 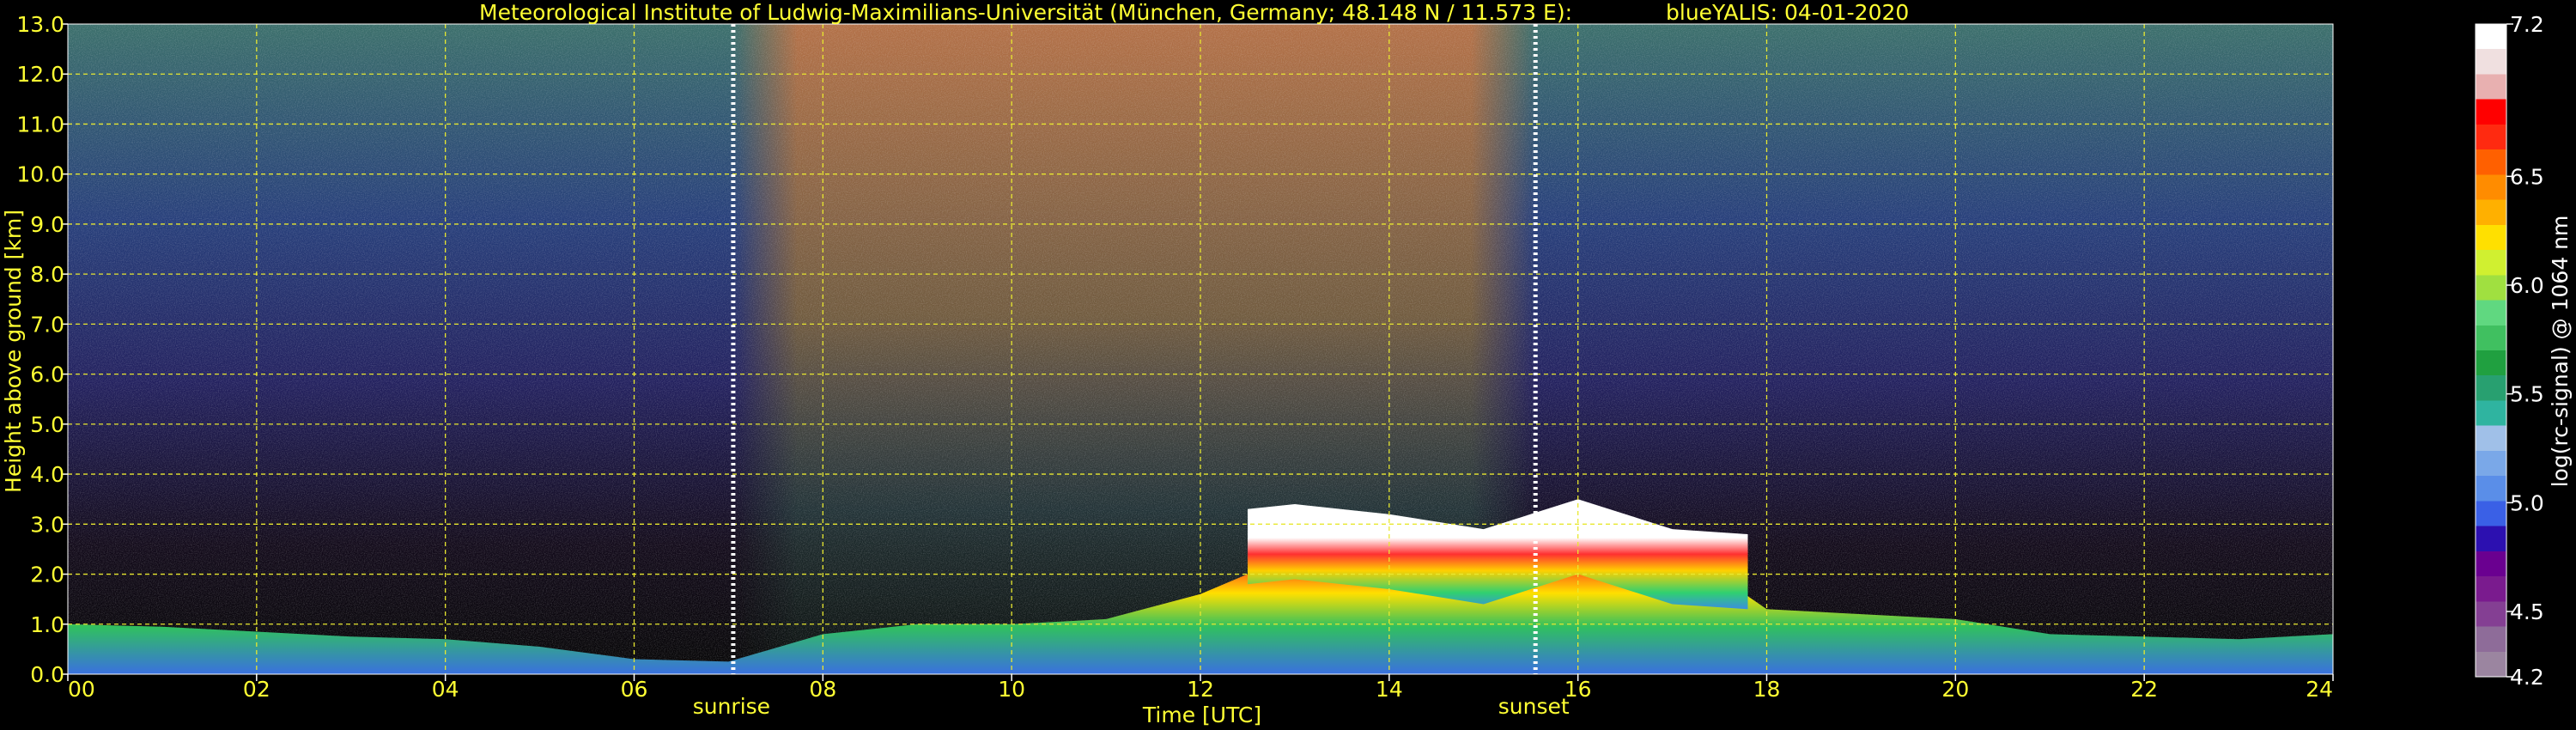 What do you see at coordinates (47, 324) in the screenshot?
I see `y-tick-label: 7.0` at bounding box center [47, 324].